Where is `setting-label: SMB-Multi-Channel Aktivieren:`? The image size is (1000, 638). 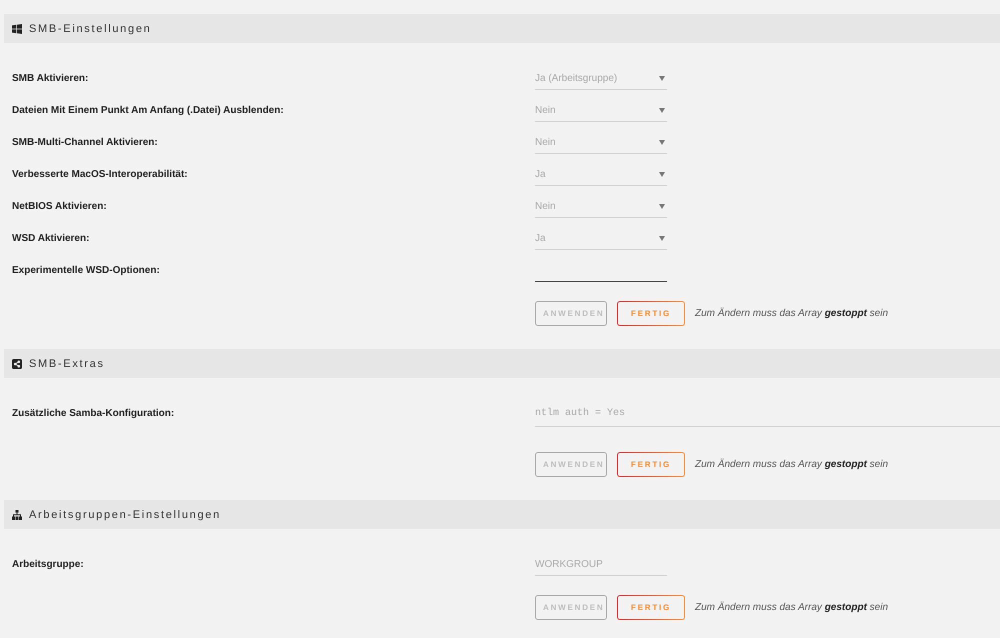
setting-label: SMB-Multi-Channel Aktivieren: is located at coordinates (85, 143).